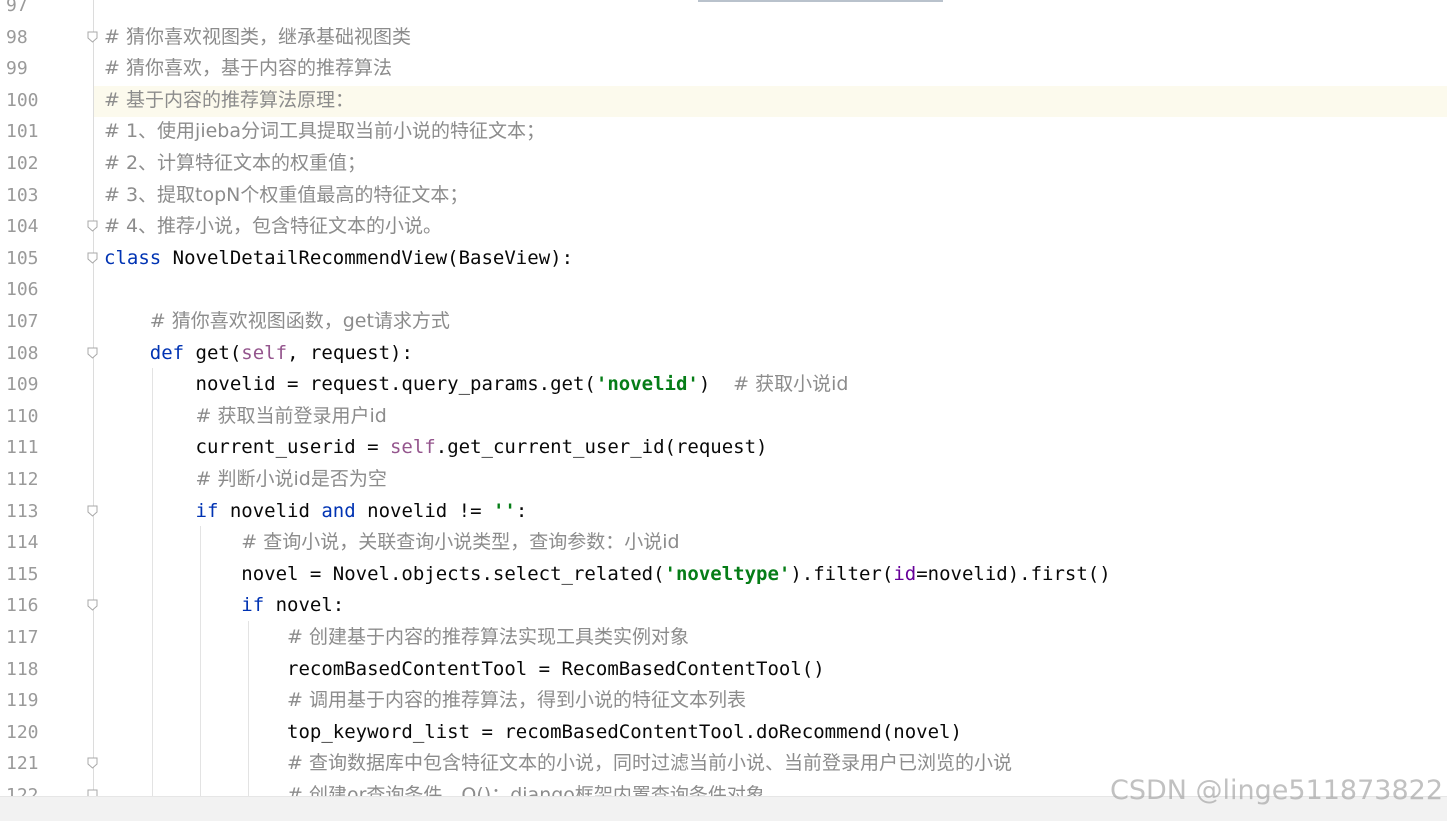  I want to click on token-plain: novelid = request.query_params.get(, so click(350, 384).